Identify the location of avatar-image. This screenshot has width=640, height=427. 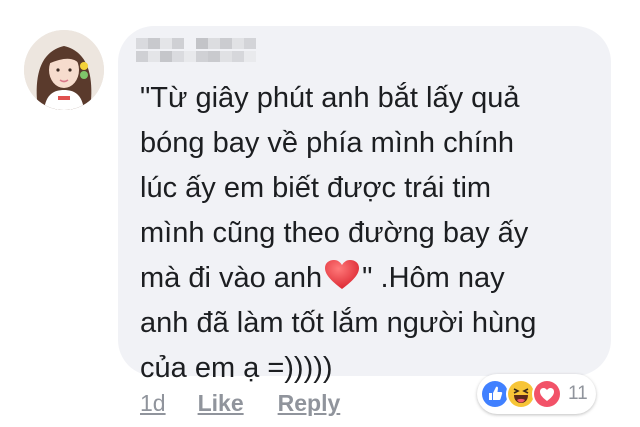
(64, 70).